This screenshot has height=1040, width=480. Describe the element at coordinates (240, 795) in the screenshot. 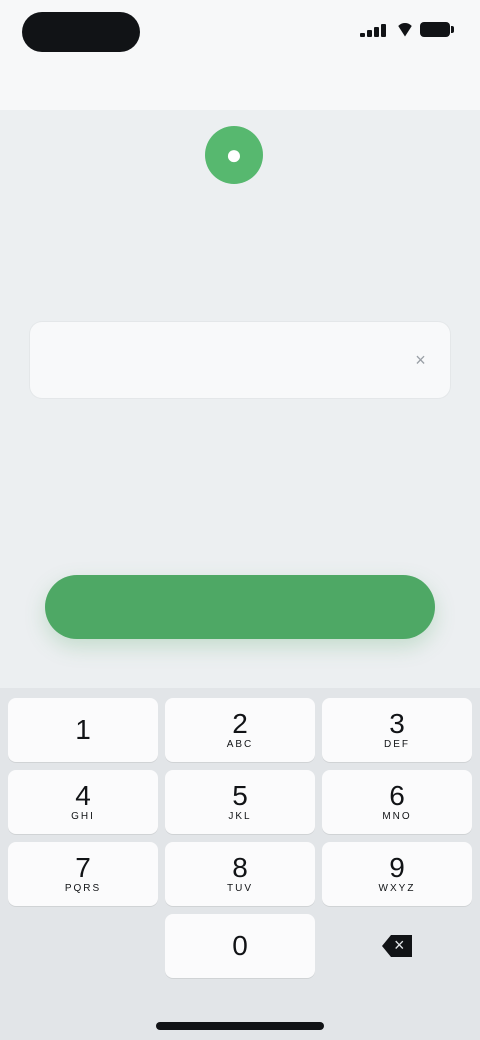

I see `keypad-key-5-number: 5` at that location.